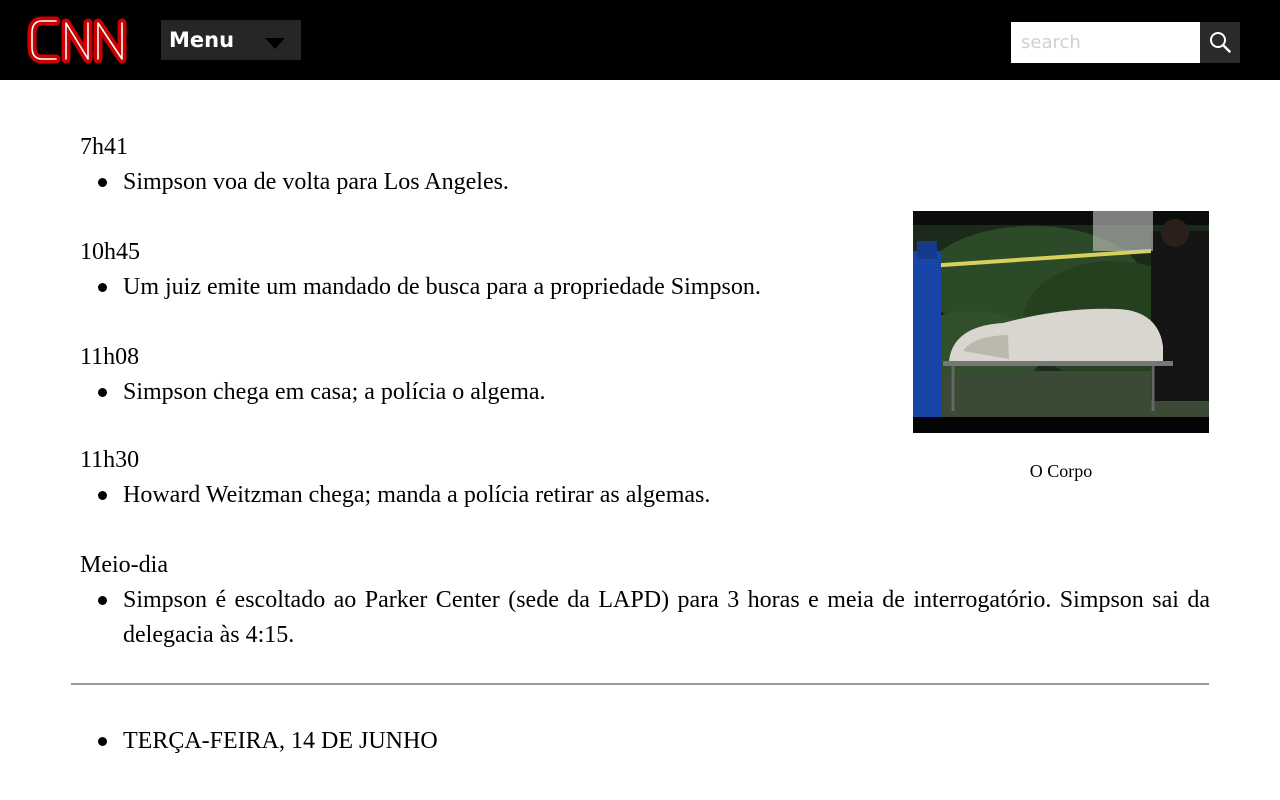 This screenshot has width=1280, height=800. Describe the element at coordinates (104, 147) in the screenshot. I see `entry-time: 7h41` at that location.